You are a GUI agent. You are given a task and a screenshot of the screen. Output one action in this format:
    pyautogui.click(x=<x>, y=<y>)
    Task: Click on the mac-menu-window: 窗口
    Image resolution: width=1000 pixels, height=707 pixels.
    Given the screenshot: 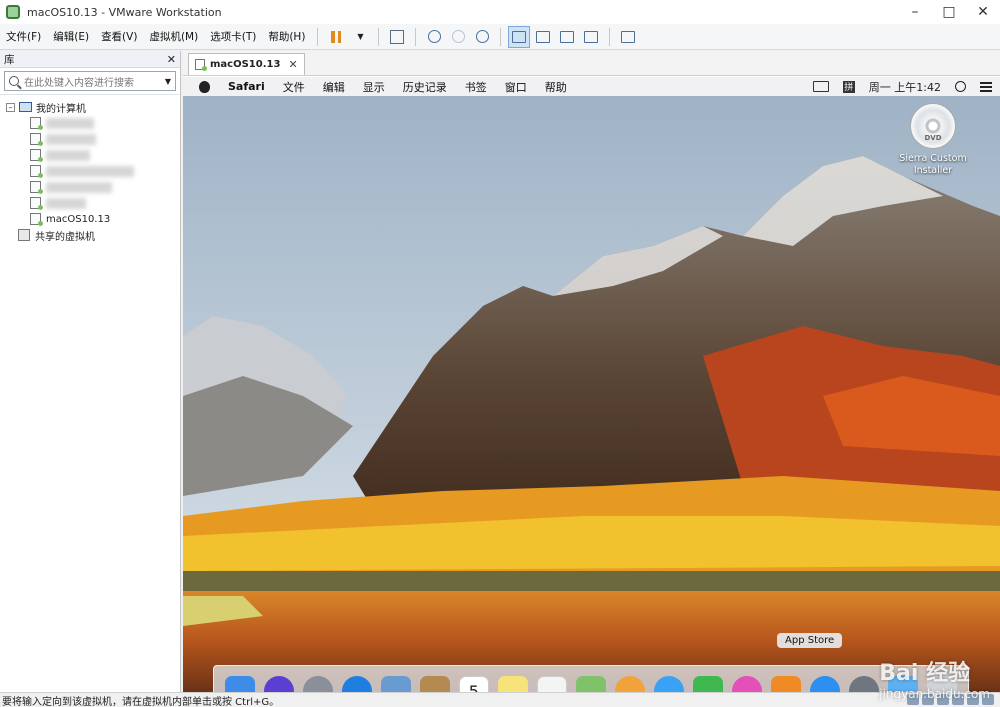 What is the action you would take?
    pyautogui.click(x=516, y=87)
    